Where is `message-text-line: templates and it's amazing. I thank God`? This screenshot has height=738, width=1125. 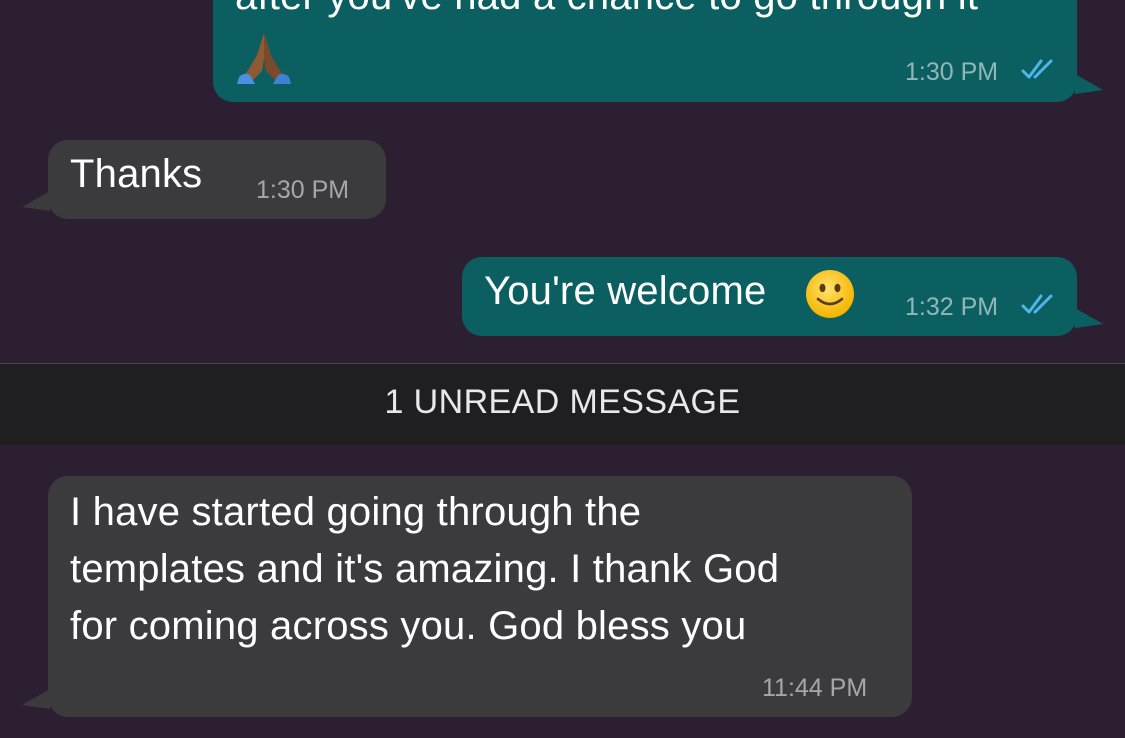 message-text-line: templates and it's amazing. I thank God is located at coordinates (425, 569).